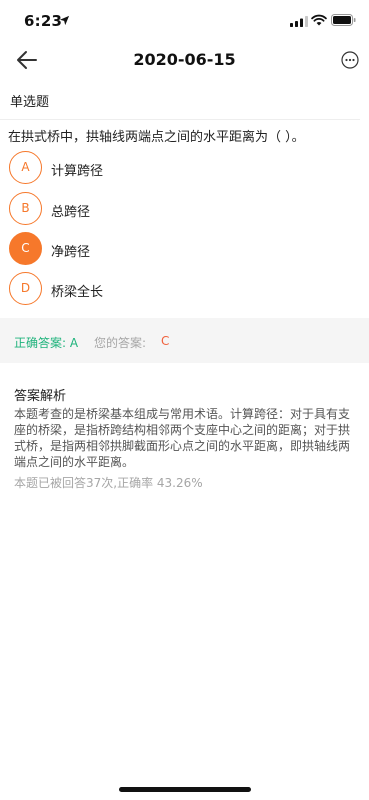  I want to click on question-text: 在拱式桥中，拱轴线两端点之间的水平距离为（ ）。, so click(156, 137).